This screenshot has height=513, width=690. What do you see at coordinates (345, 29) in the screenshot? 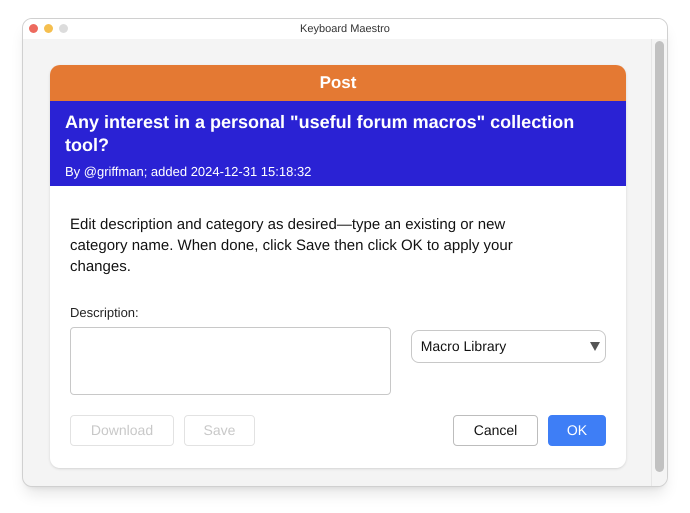
I see `window-title: Keyboard Maestro` at bounding box center [345, 29].